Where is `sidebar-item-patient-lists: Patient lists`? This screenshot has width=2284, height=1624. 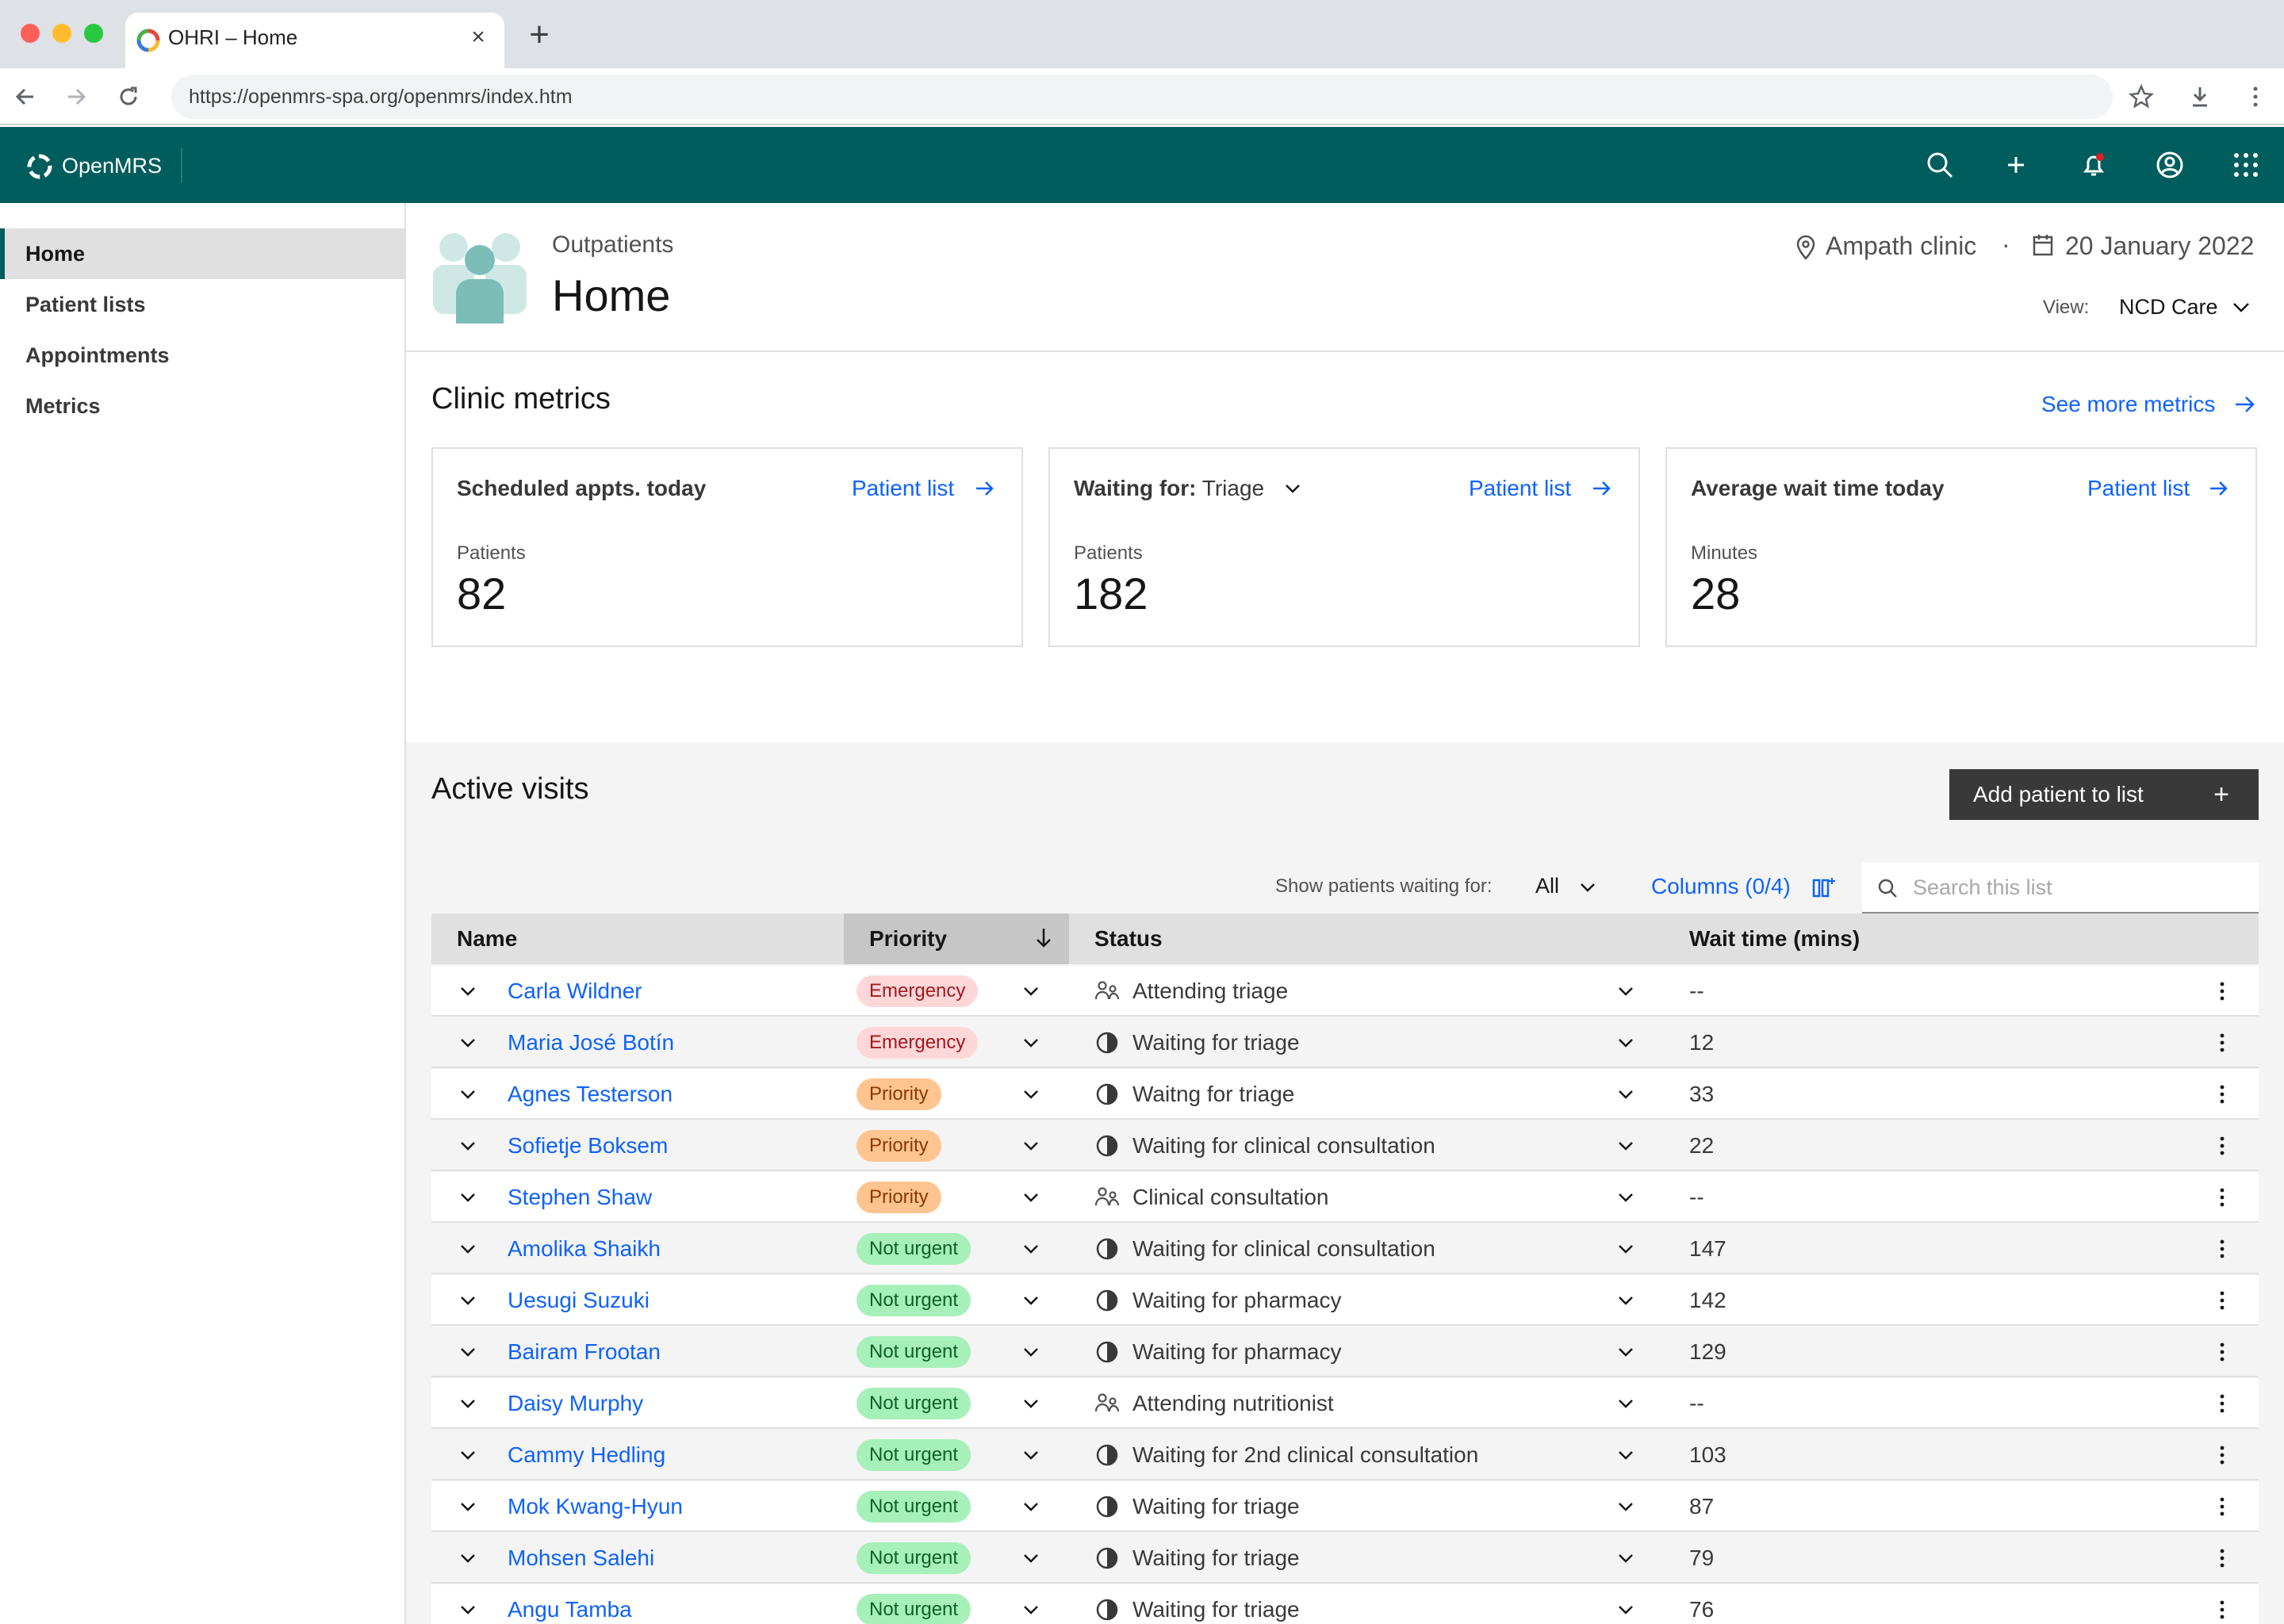 sidebar-item-patient-lists: Patient lists is located at coordinates (202, 304).